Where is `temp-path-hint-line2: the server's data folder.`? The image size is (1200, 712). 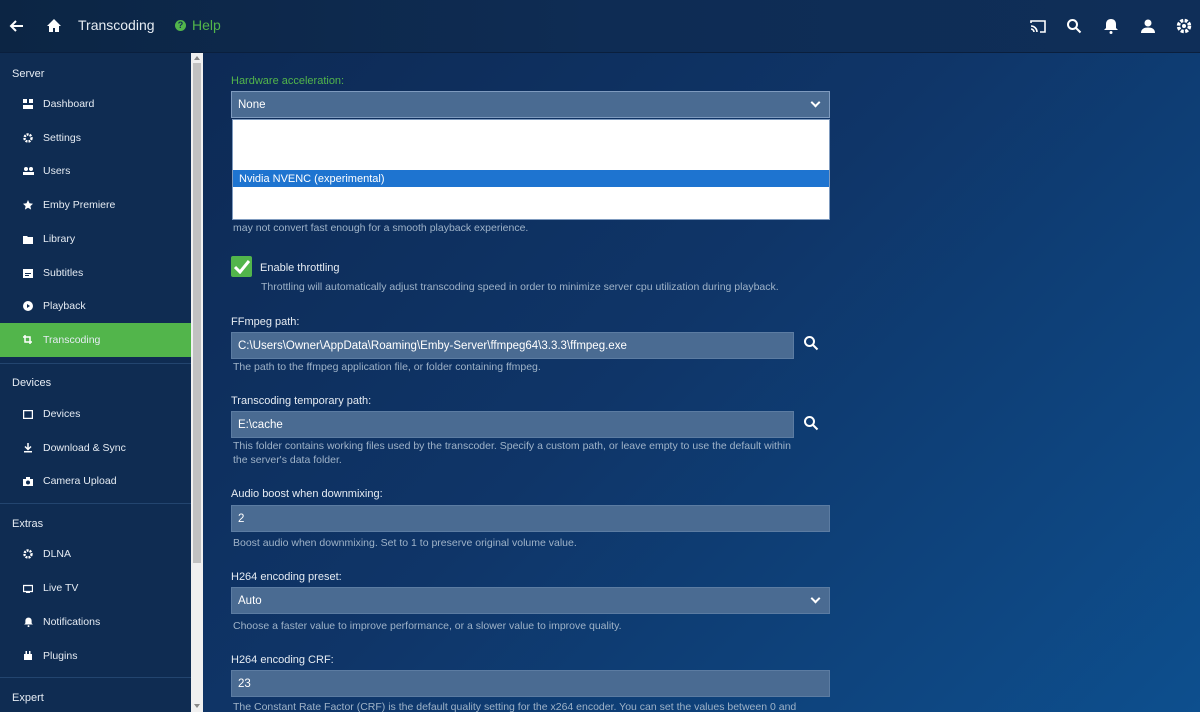 temp-path-hint-line2: the server's data folder. is located at coordinates (287, 460).